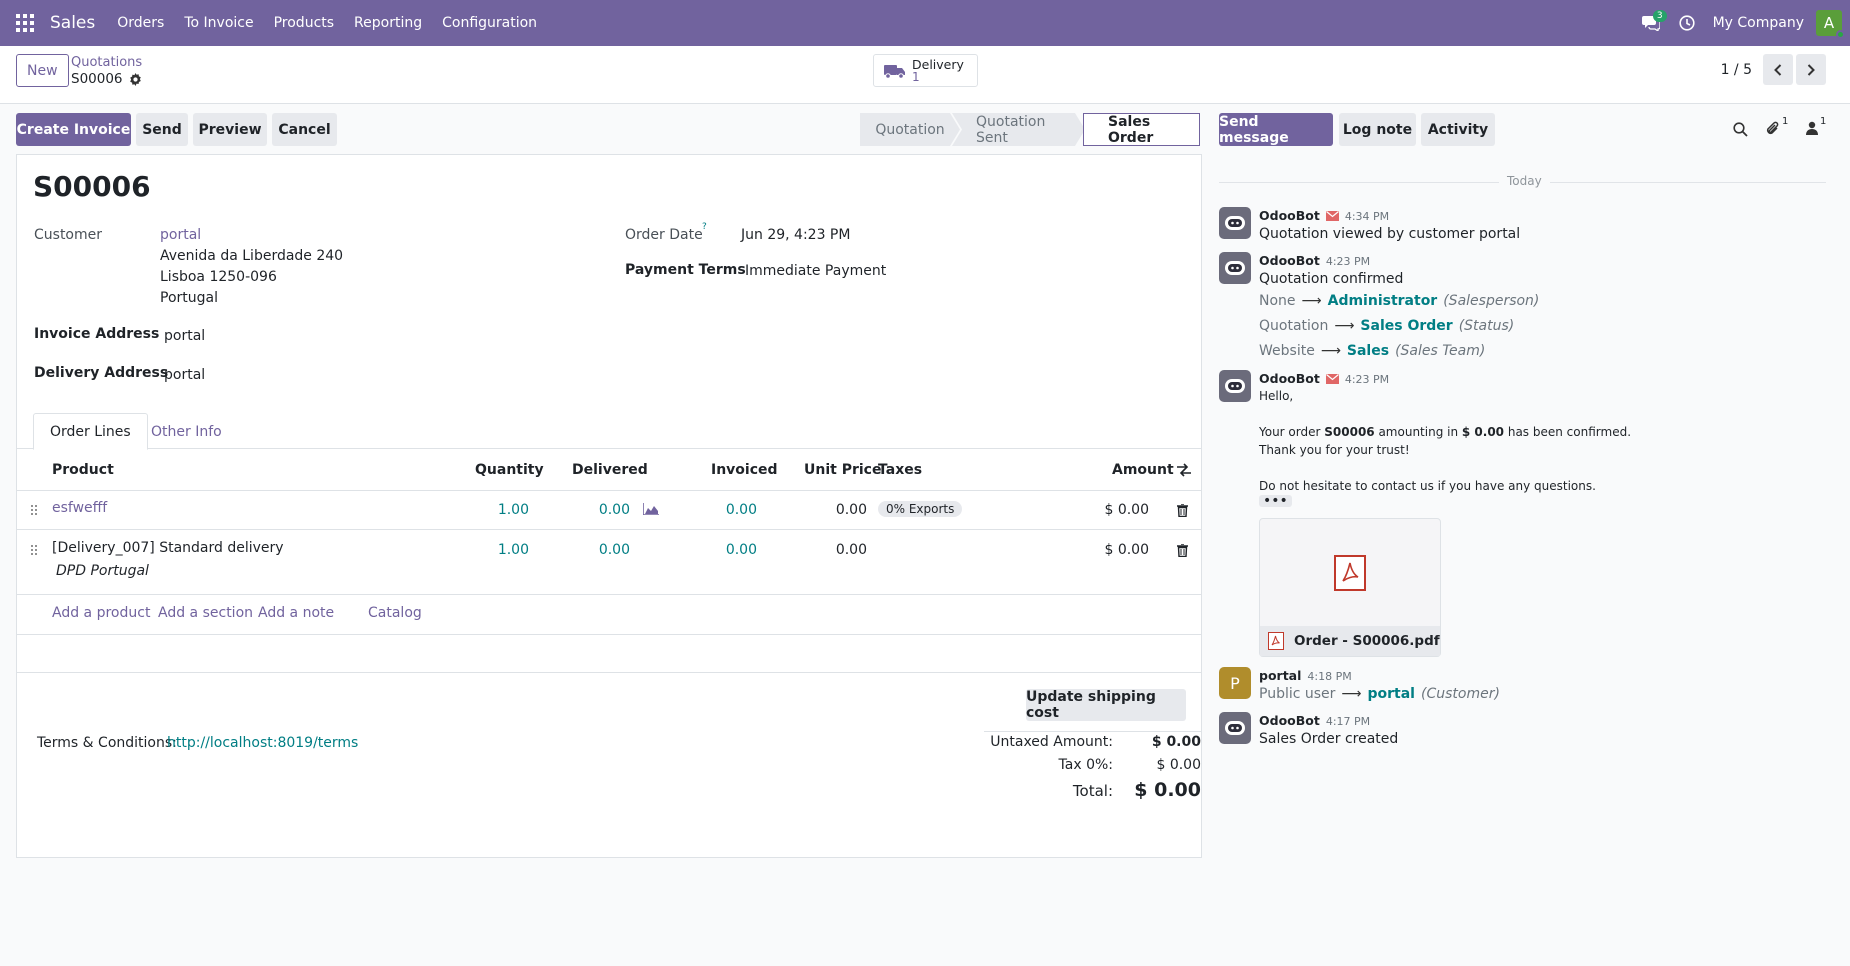 The image size is (1850, 966). Describe the element at coordinates (72, 23) in the screenshot. I see `app-name: Sales` at that location.